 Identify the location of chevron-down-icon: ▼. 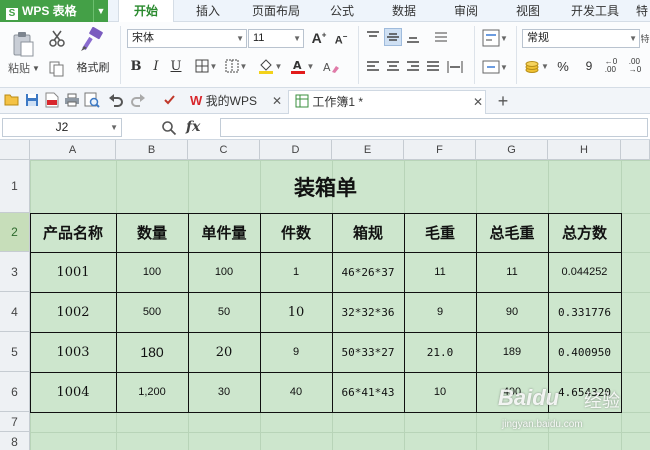
(100, 11).